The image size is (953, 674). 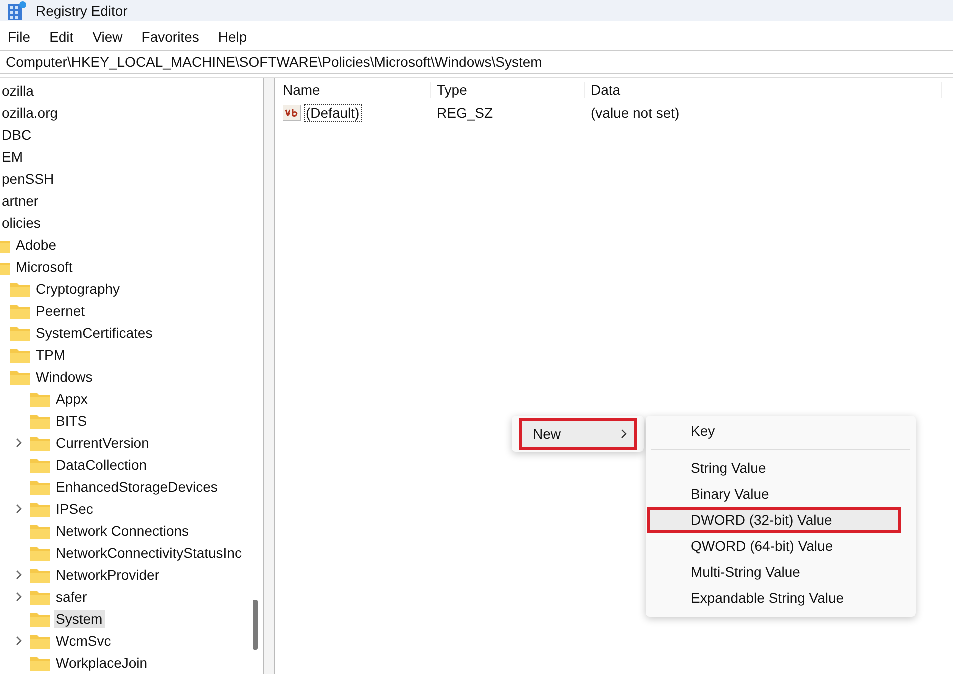 What do you see at coordinates (102, 465) in the screenshot?
I see `tree-item: DataCollection` at bounding box center [102, 465].